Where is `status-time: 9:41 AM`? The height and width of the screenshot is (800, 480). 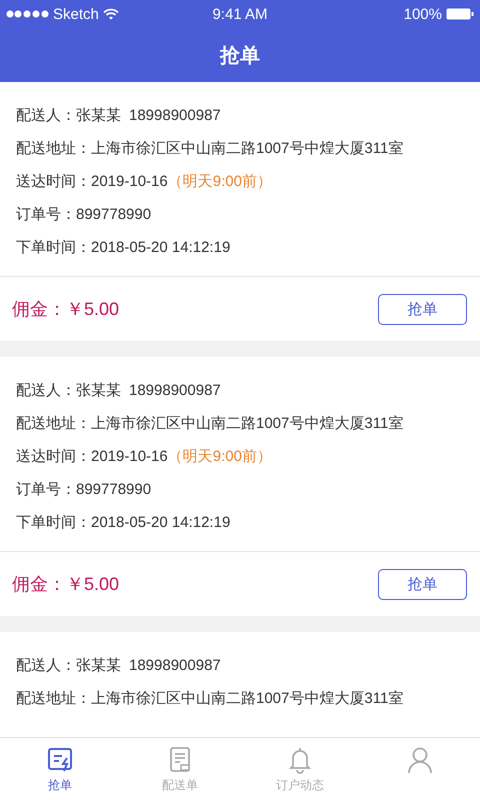 status-time: 9:41 AM is located at coordinates (240, 14).